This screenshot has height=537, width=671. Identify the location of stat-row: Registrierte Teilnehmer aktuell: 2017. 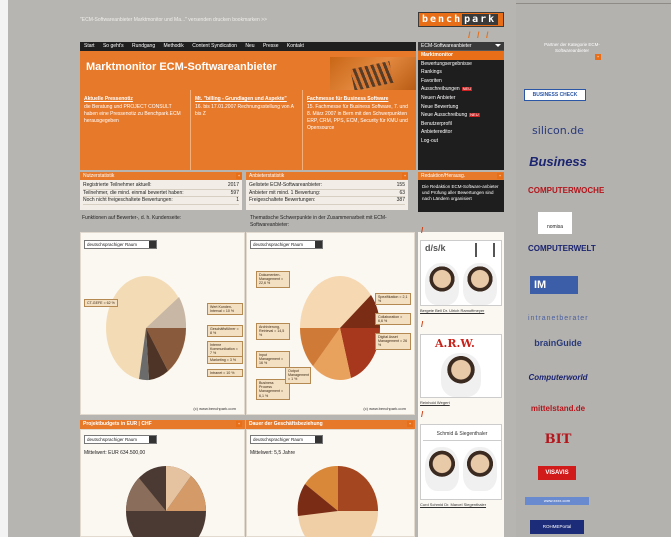
(161, 186).